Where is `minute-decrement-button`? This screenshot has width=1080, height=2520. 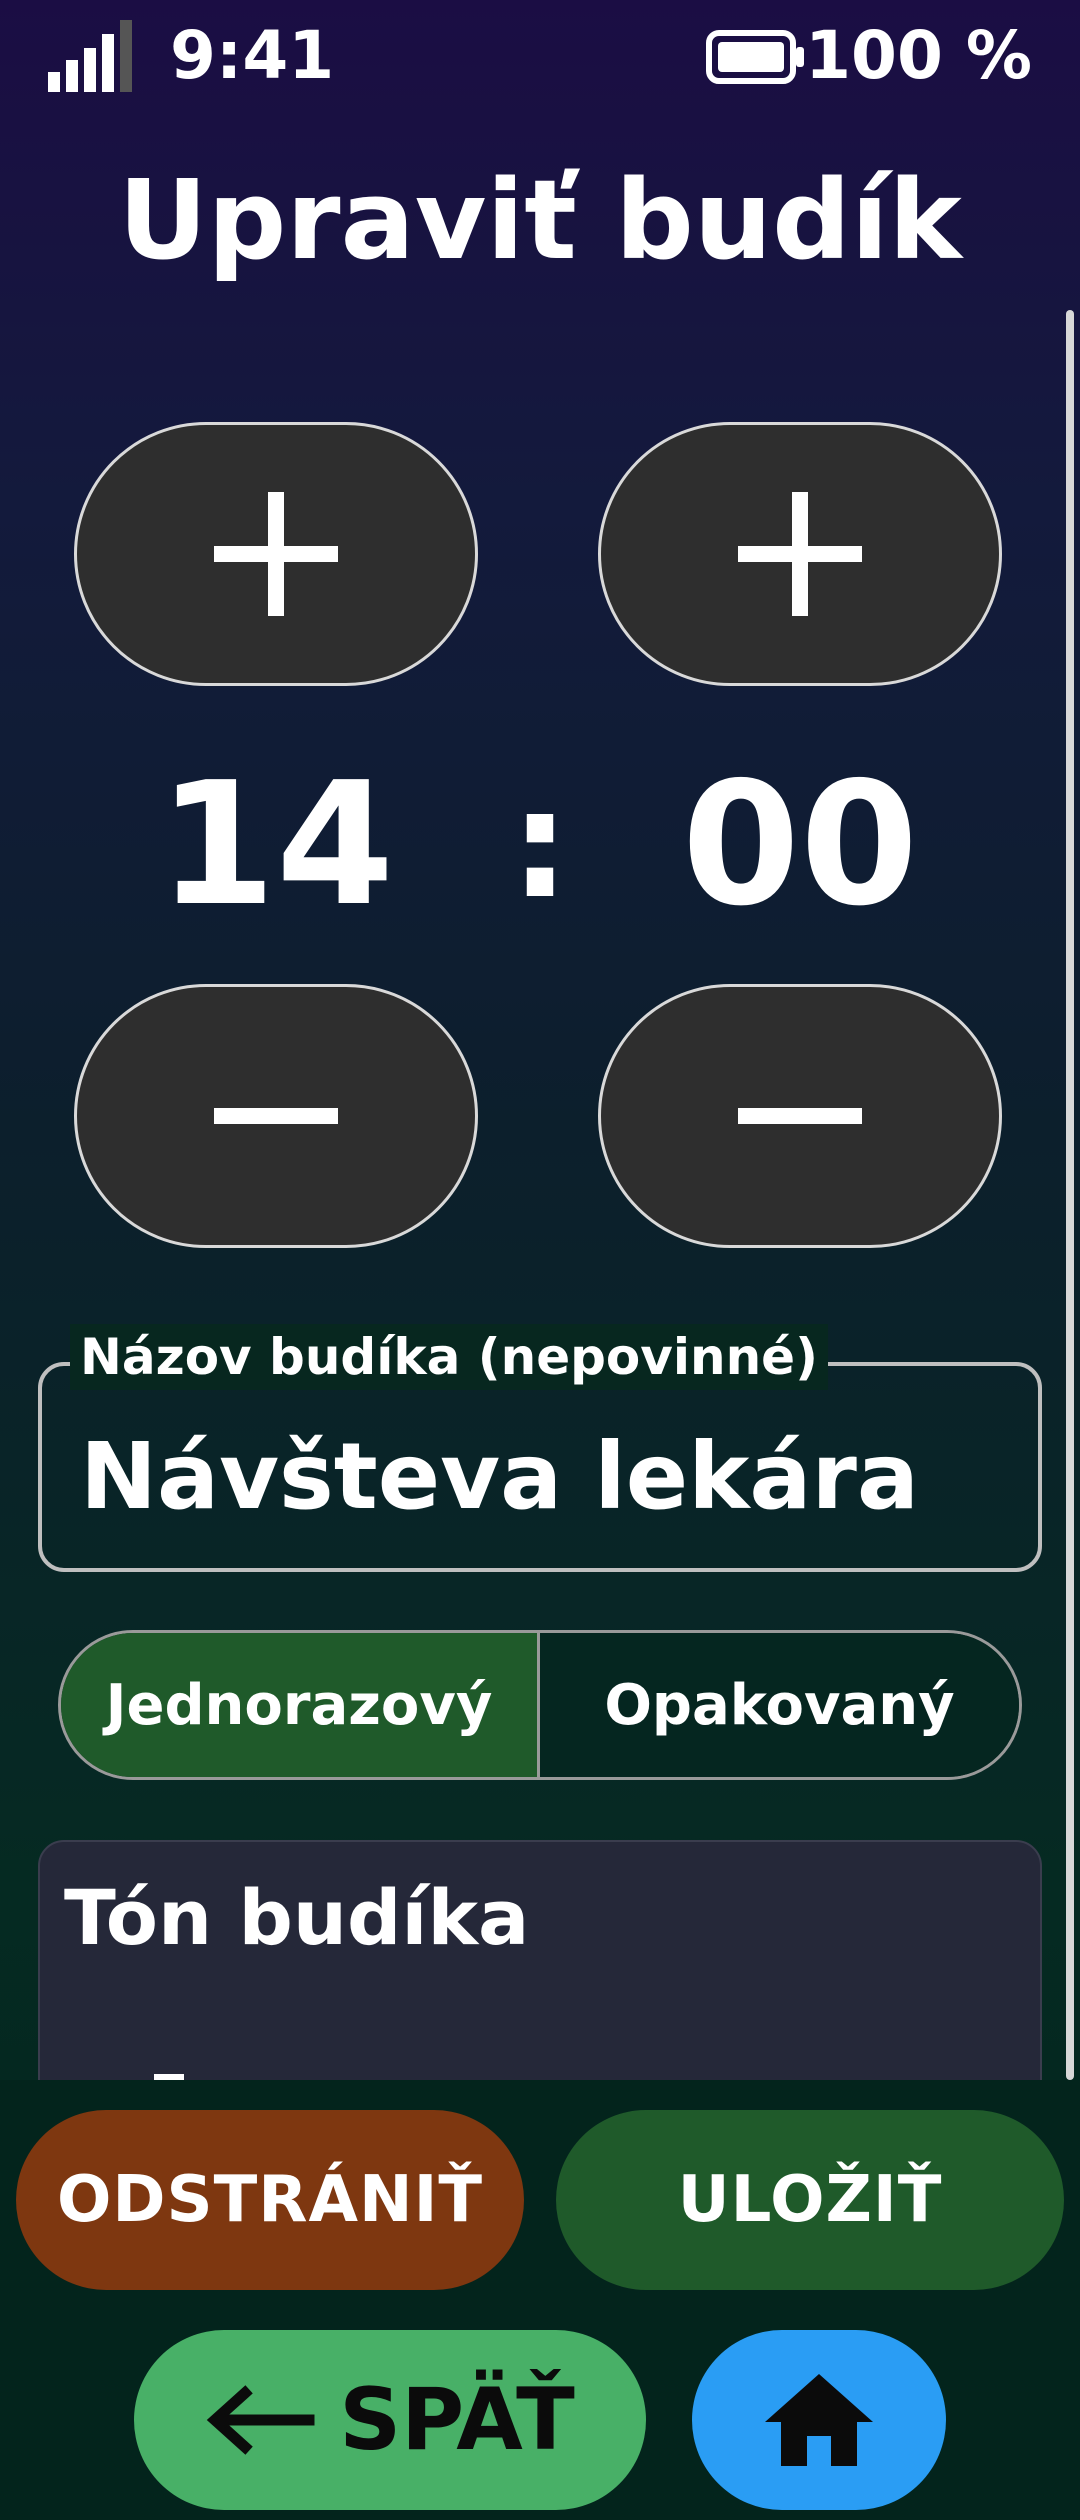
minute-decrement-button is located at coordinates (800, 1116).